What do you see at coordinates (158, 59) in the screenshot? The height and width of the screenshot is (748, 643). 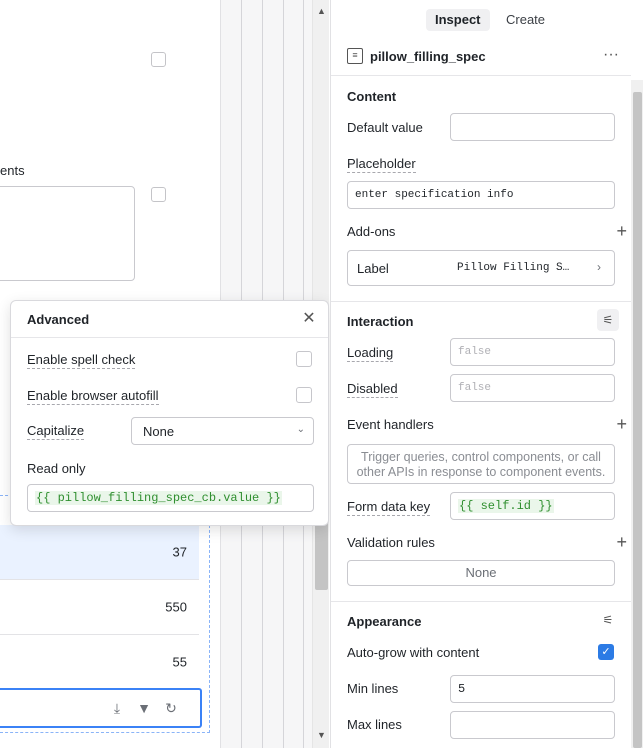 I see `canvas-checkbox-top` at bounding box center [158, 59].